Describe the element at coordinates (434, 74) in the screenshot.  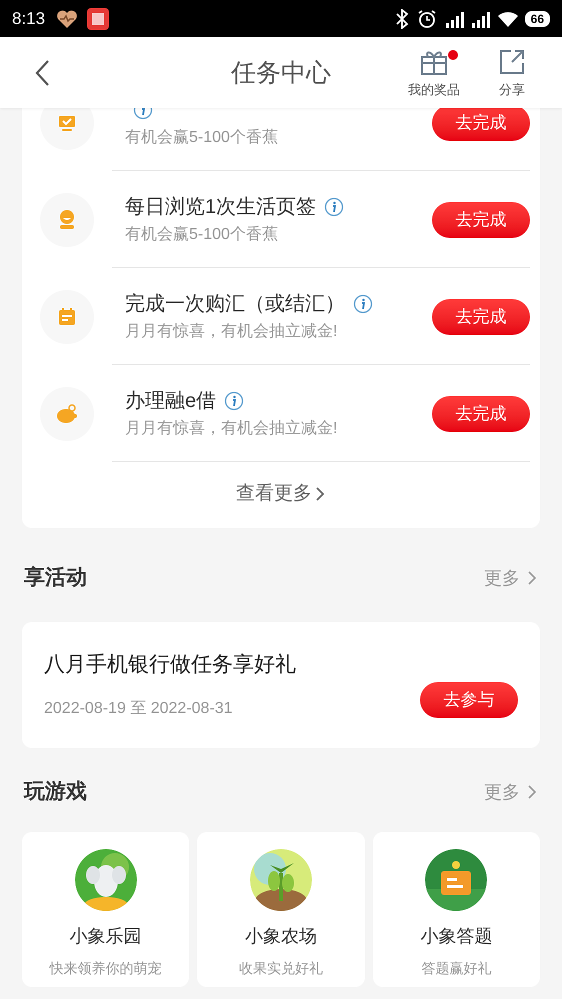
I see `header-action-button: 我的奖品` at that location.